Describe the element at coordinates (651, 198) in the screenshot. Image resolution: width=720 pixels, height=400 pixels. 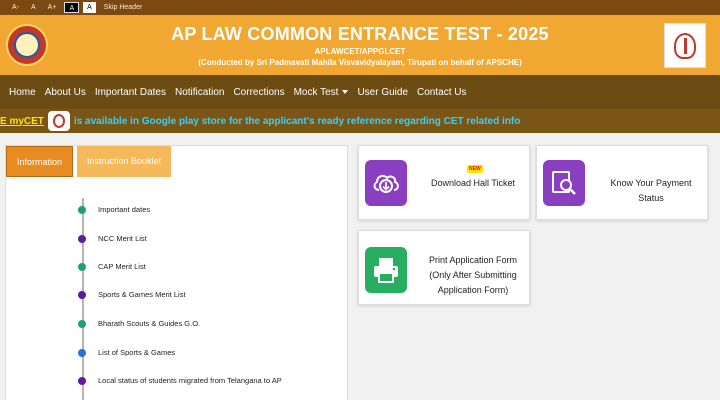
I see `payment-status-line2: Status` at that location.